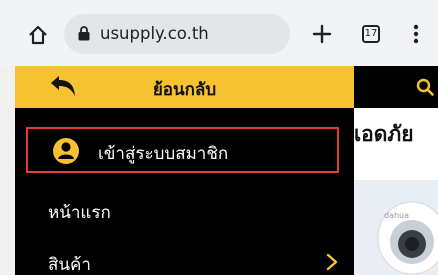  Describe the element at coordinates (332, 262) in the screenshot. I see `chevron-right-icon` at that location.